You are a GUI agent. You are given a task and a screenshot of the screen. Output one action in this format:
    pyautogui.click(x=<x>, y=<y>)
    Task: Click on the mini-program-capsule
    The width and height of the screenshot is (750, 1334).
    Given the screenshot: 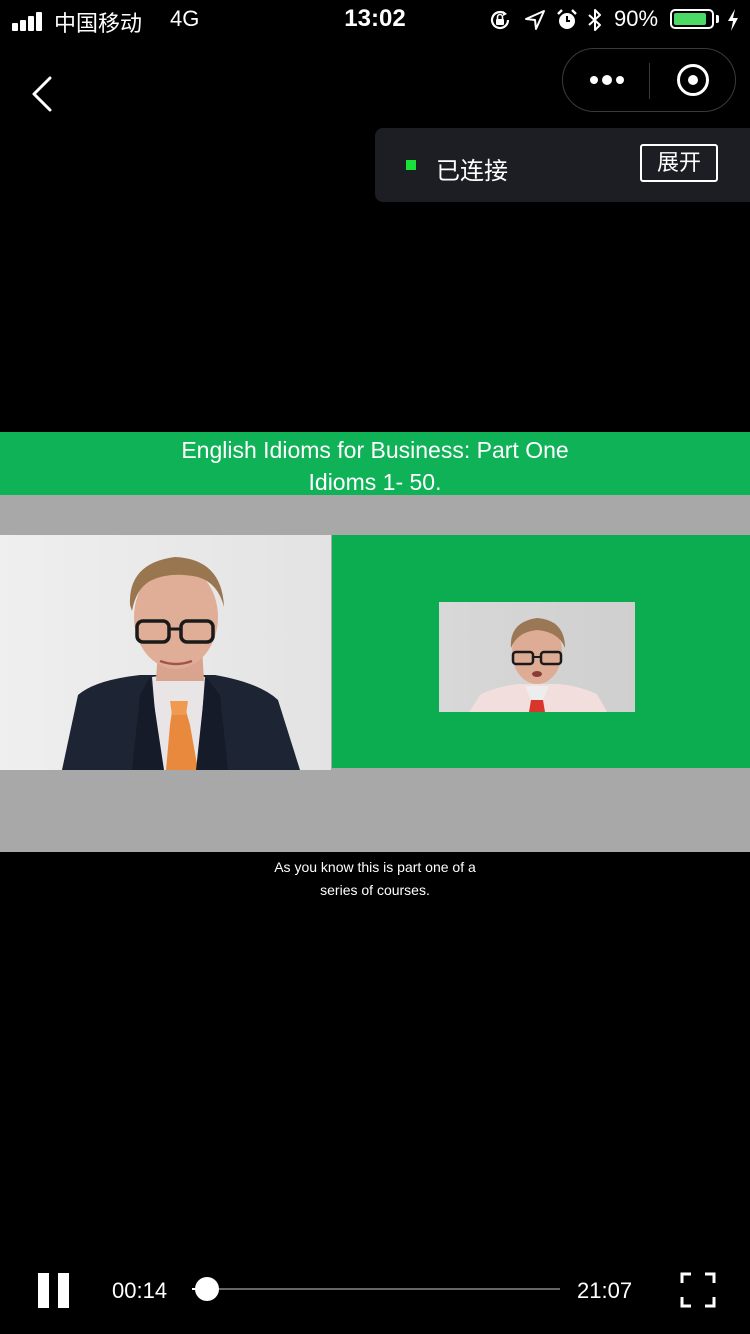 What is the action you would take?
    pyautogui.click(x=649, y=80)
    